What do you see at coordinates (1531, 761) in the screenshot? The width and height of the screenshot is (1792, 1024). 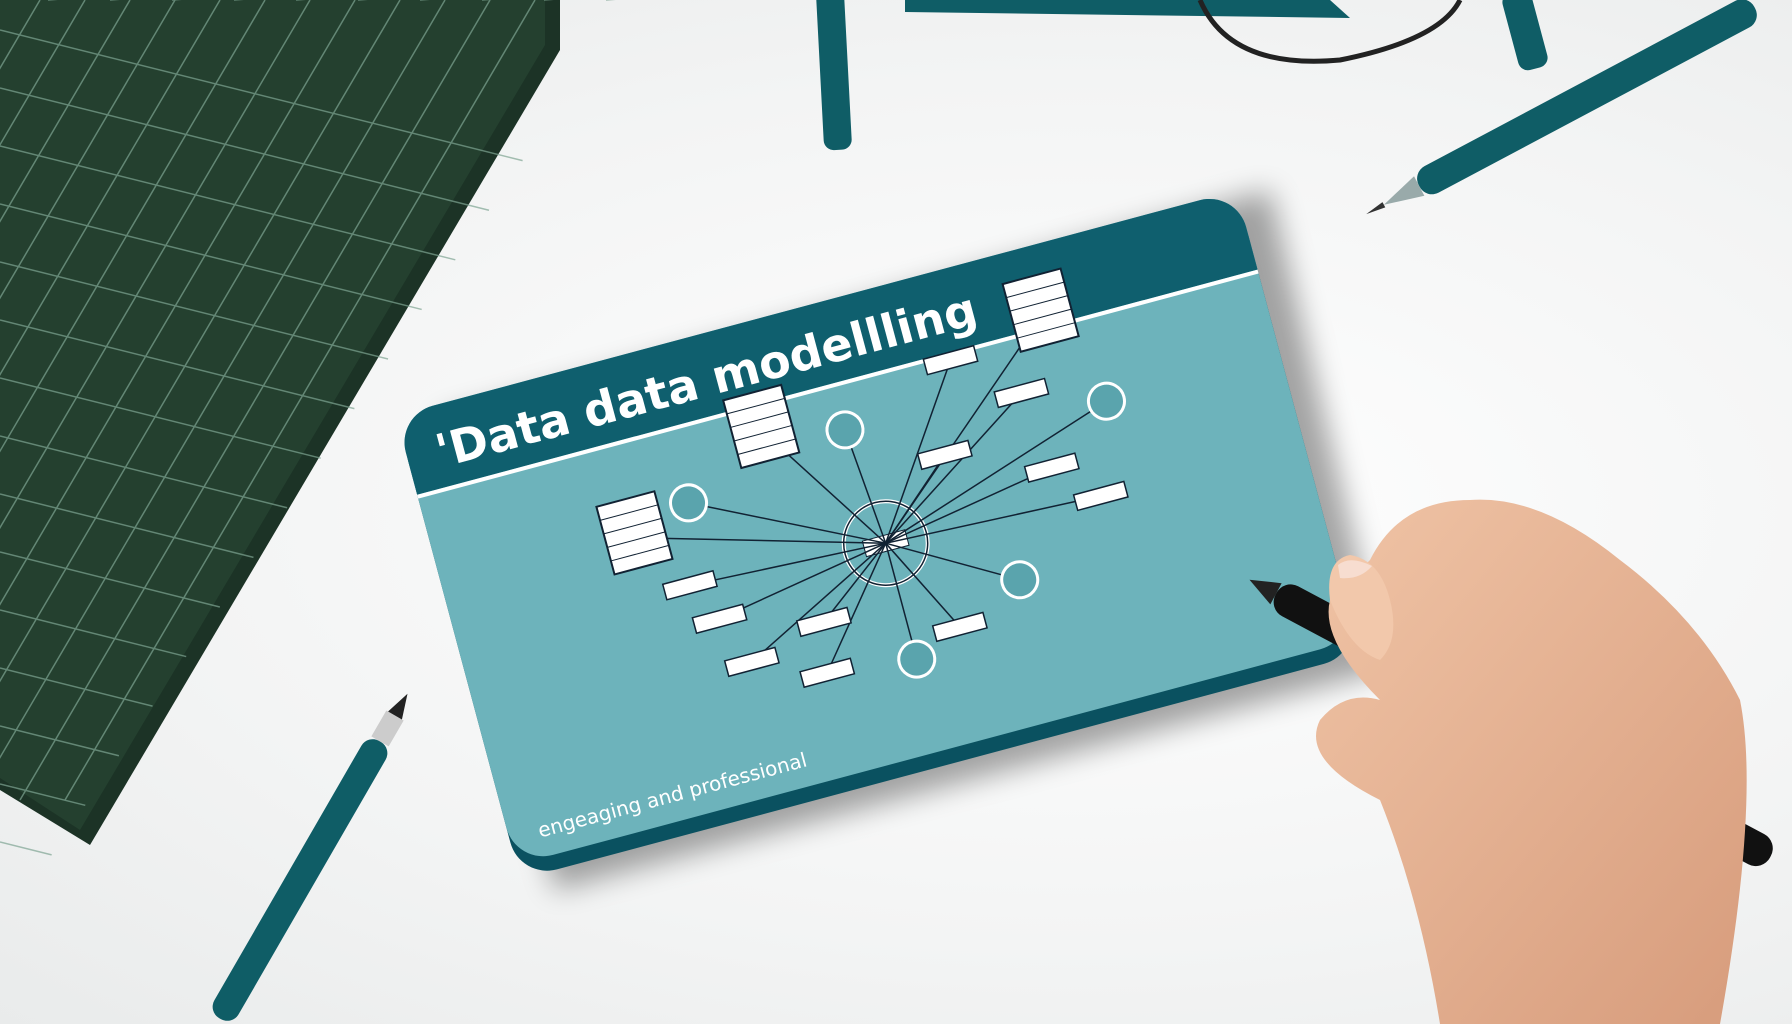 I see `hand` at bounding box center [1531, 761].